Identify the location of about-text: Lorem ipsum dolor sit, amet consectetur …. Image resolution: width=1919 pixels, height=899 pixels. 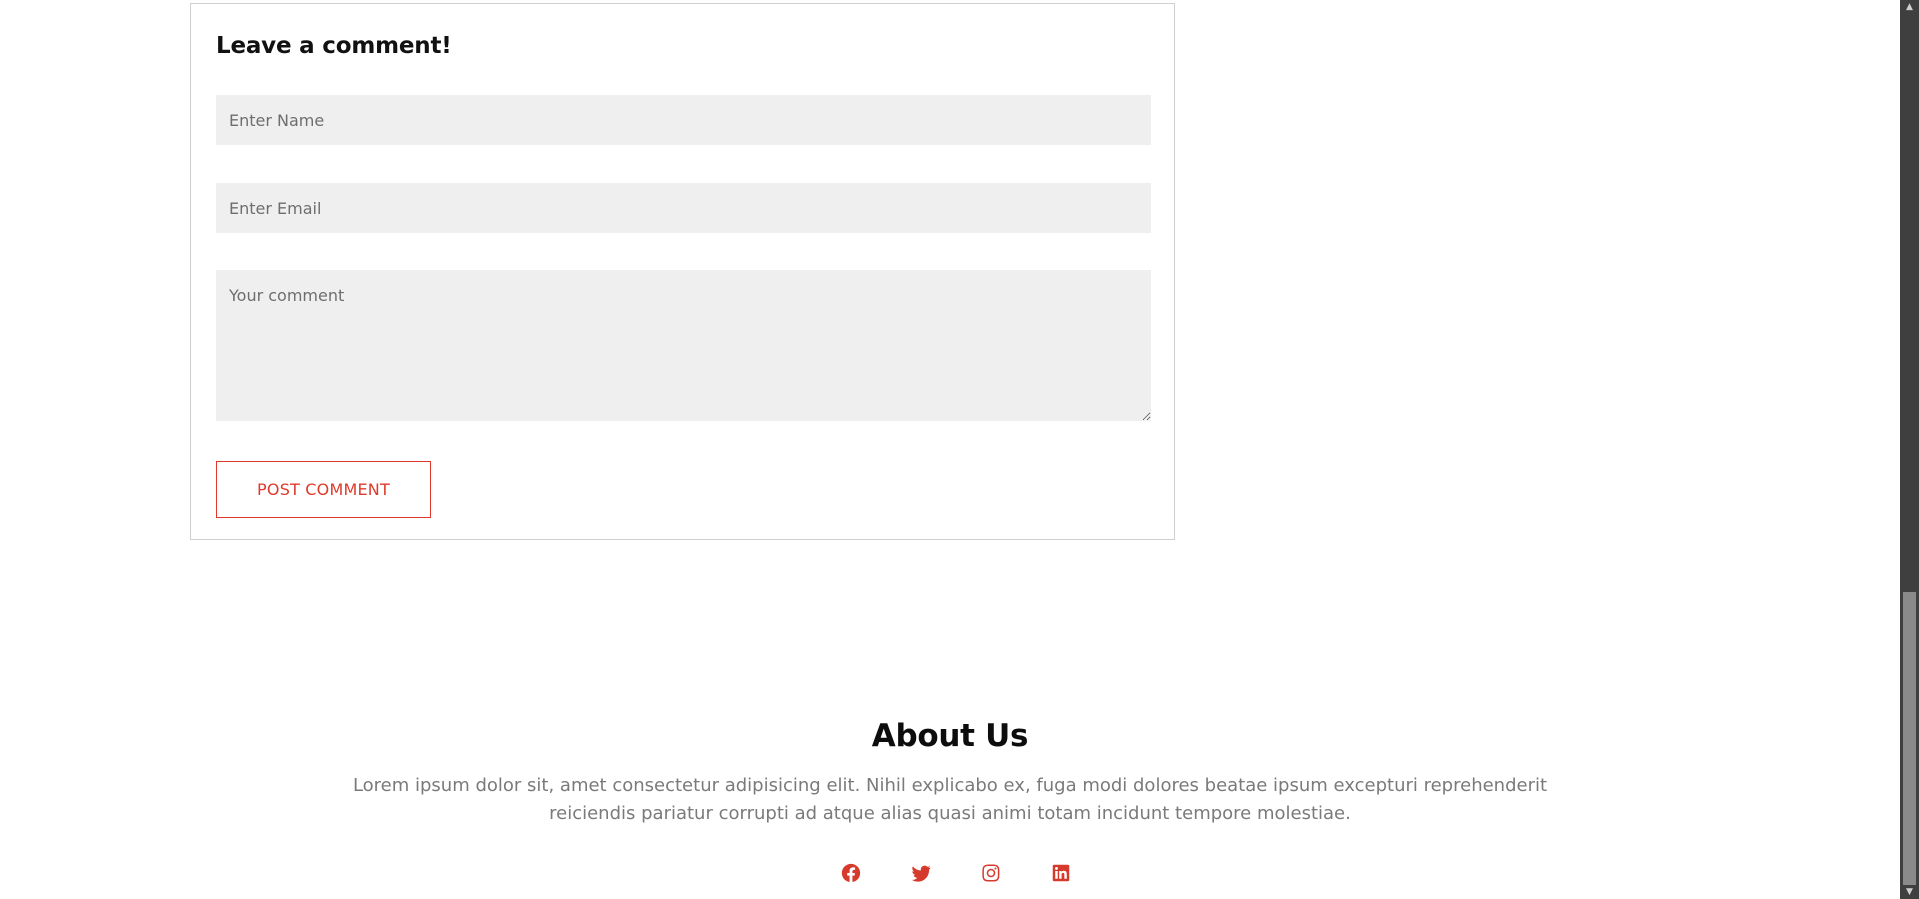
(950, 799).